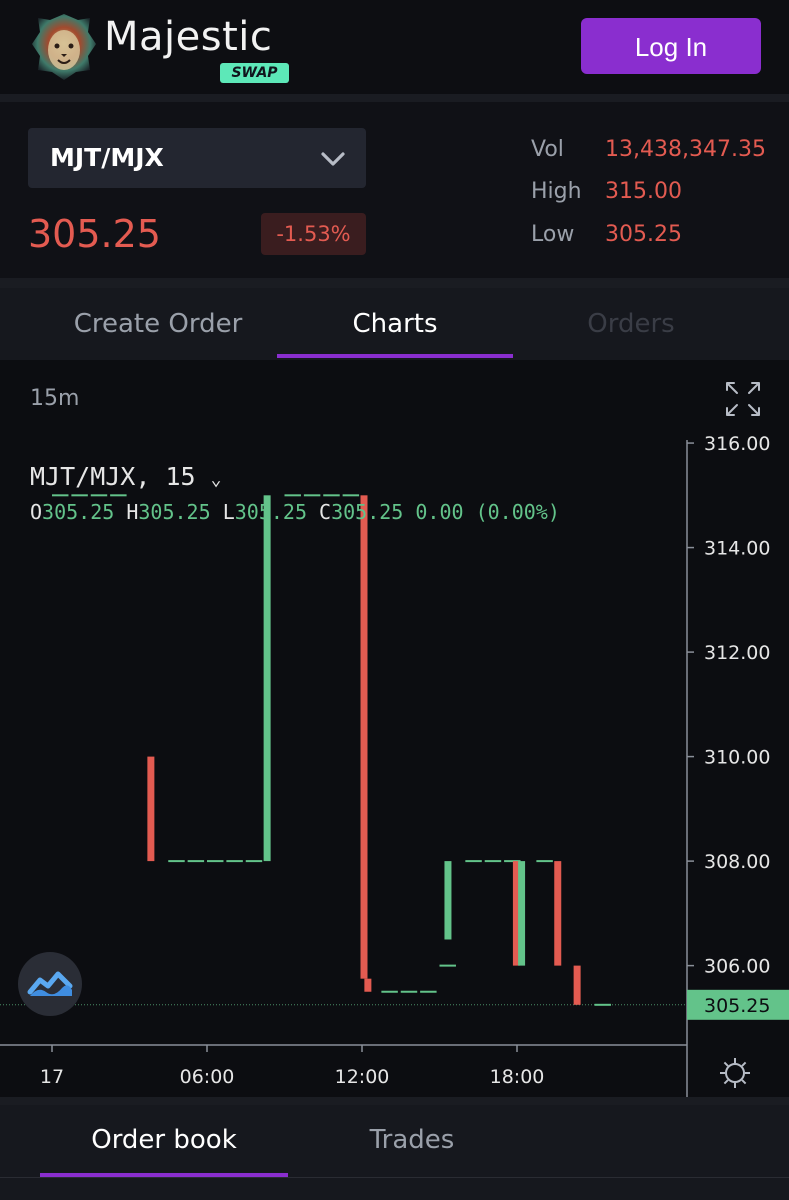 The image size is (789, 1200). I want to click on tab-charts: Charts, so click(395, 324).